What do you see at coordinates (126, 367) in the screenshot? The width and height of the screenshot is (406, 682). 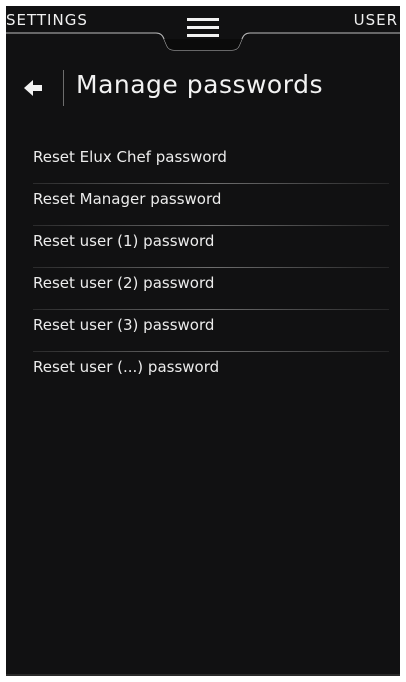 I see `list-item-label: Reset user (...) password` at bounding box center [126, 367].